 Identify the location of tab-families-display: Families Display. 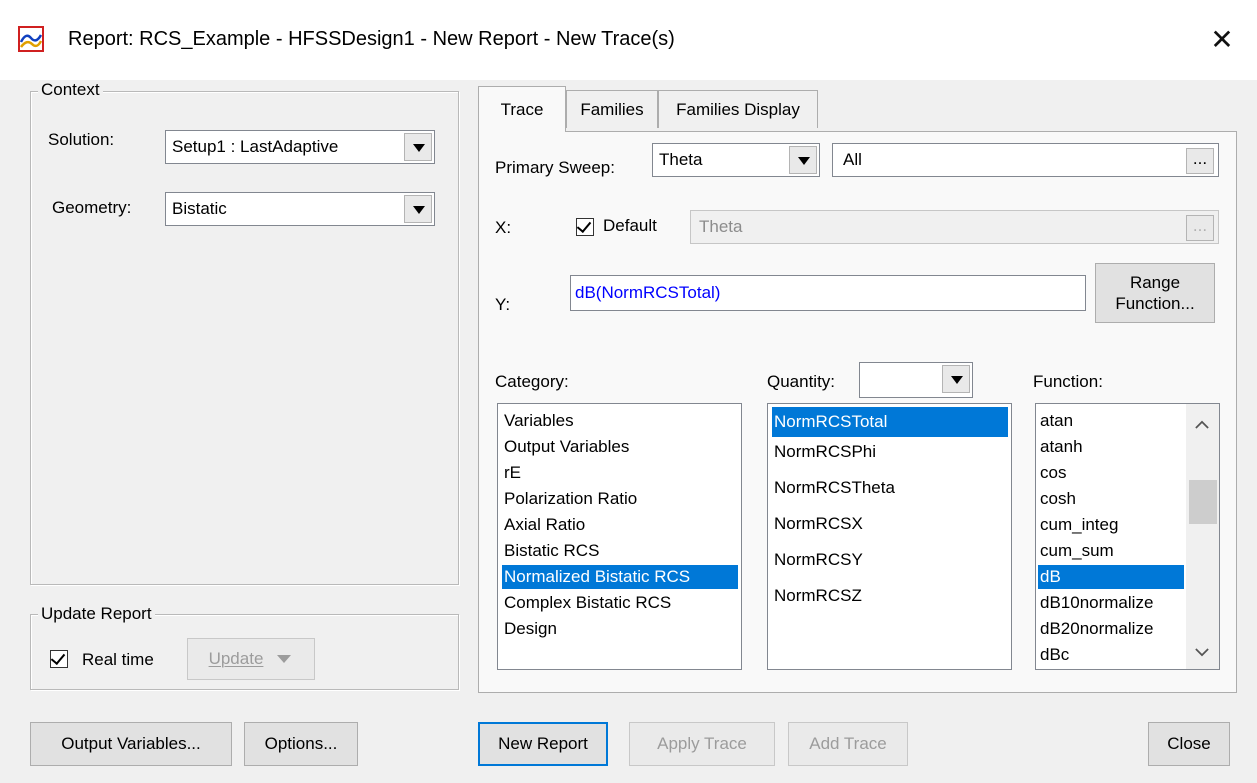
(738, 109).